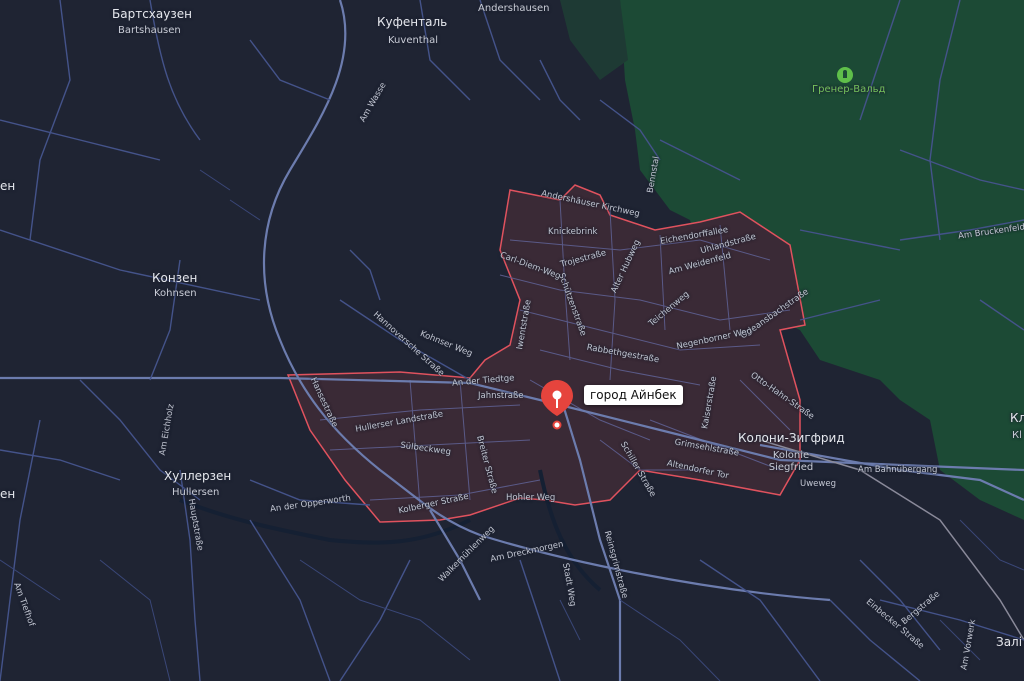  Describe the element at coordinates (413, 40) in the screenshot. I see `place-label-de: Kuventhal` at that location.